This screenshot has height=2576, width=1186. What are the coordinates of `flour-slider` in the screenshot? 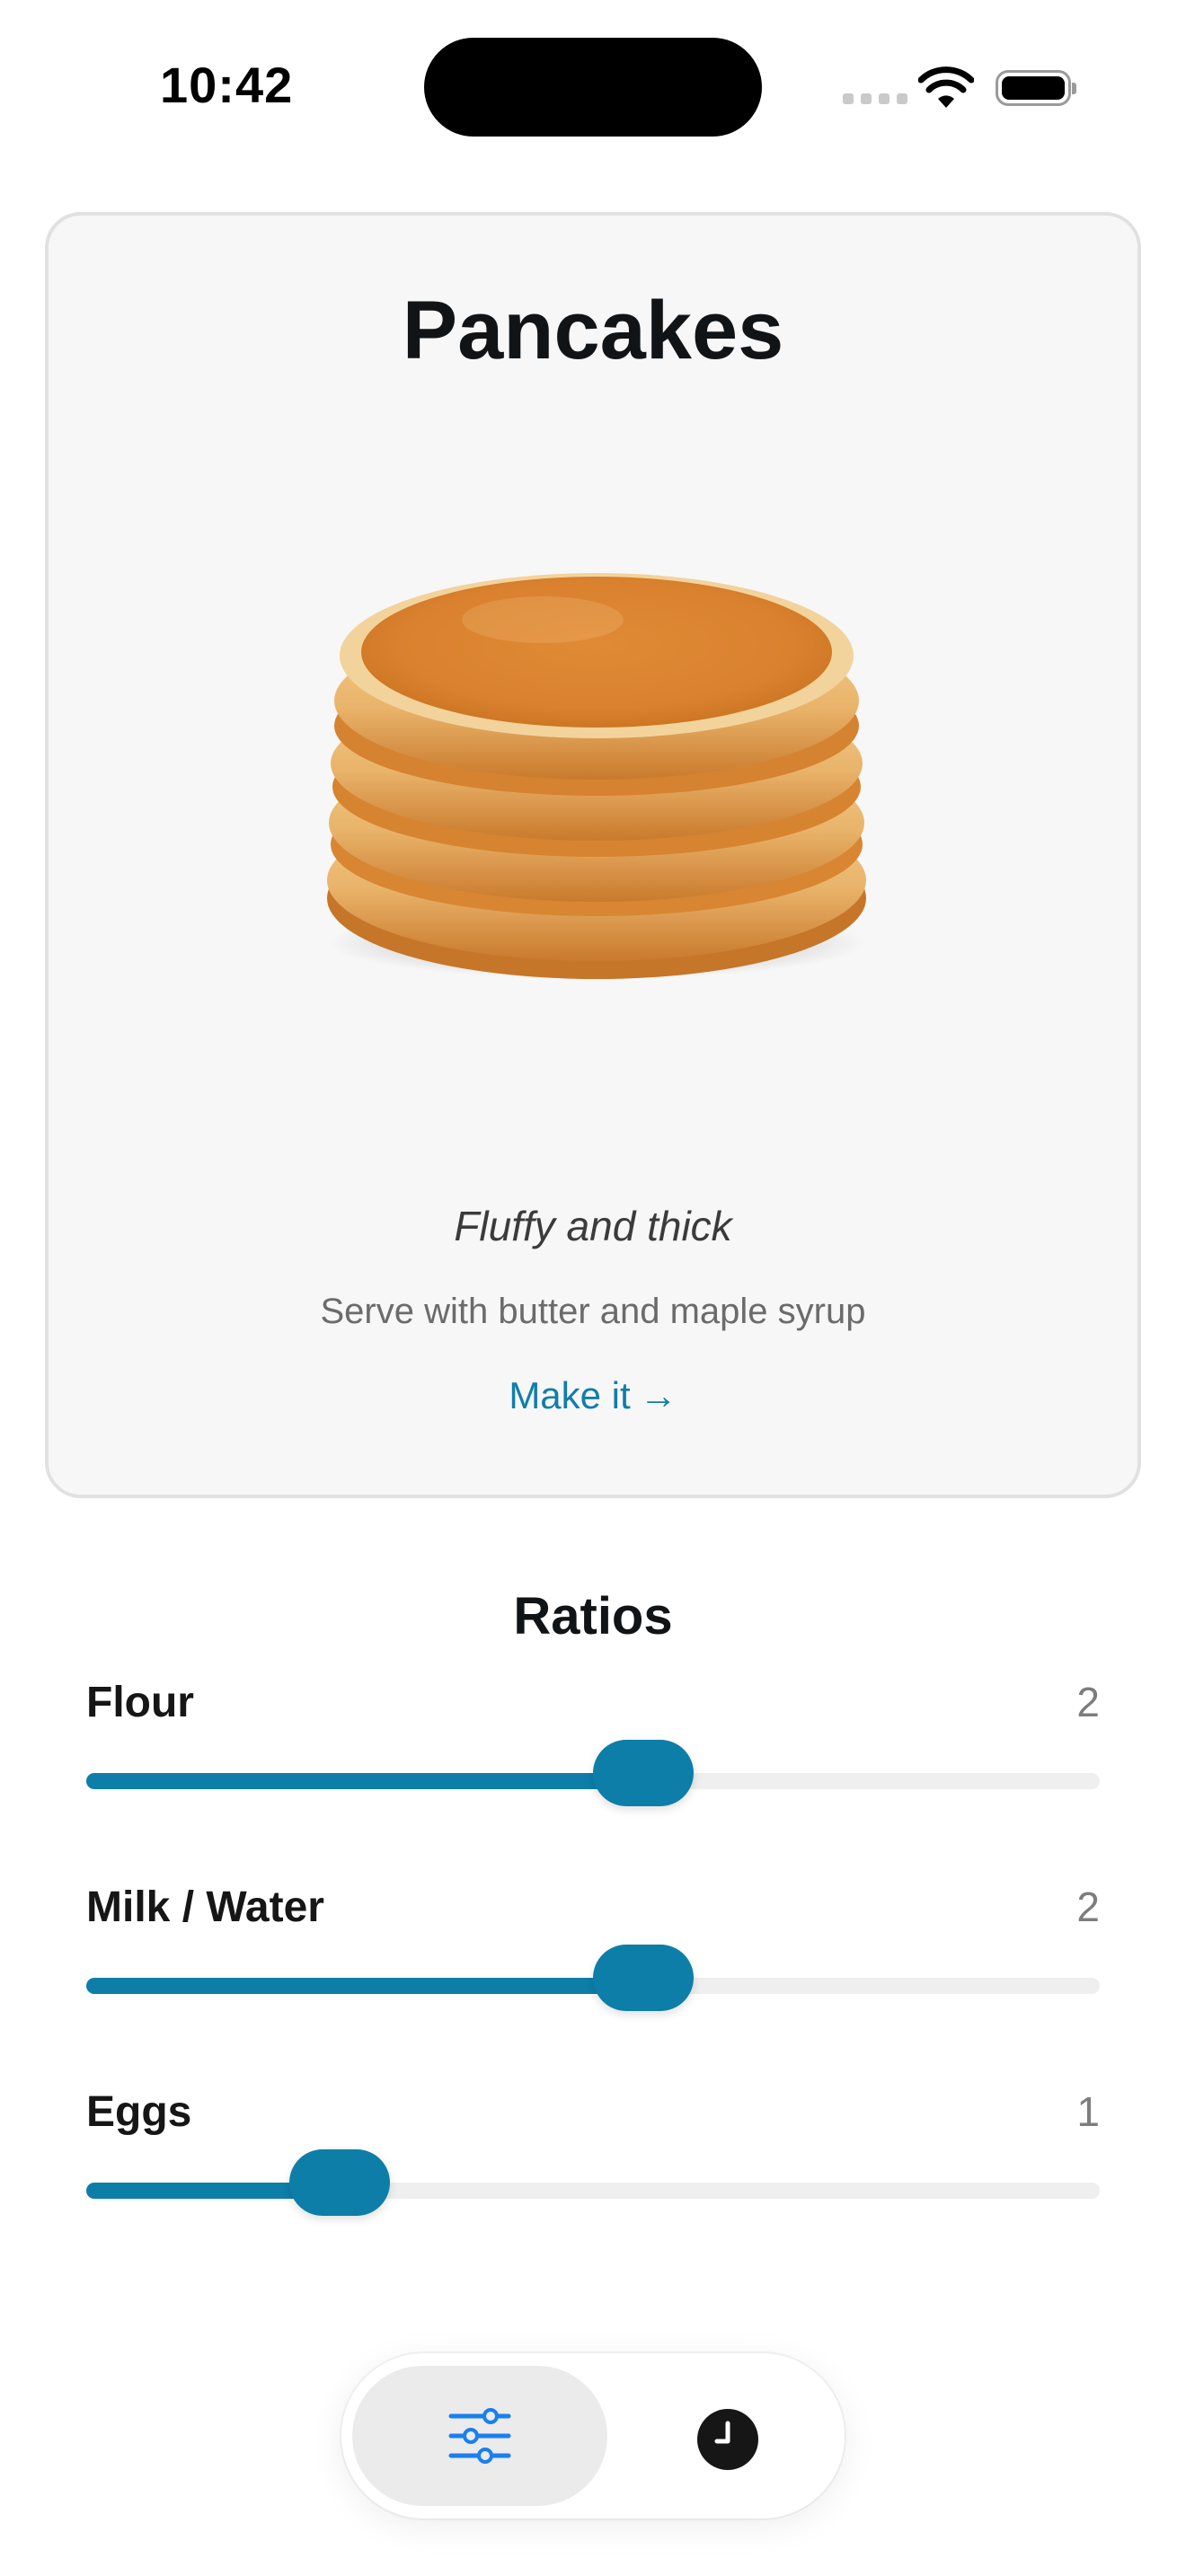 It's located at (593, 1773).